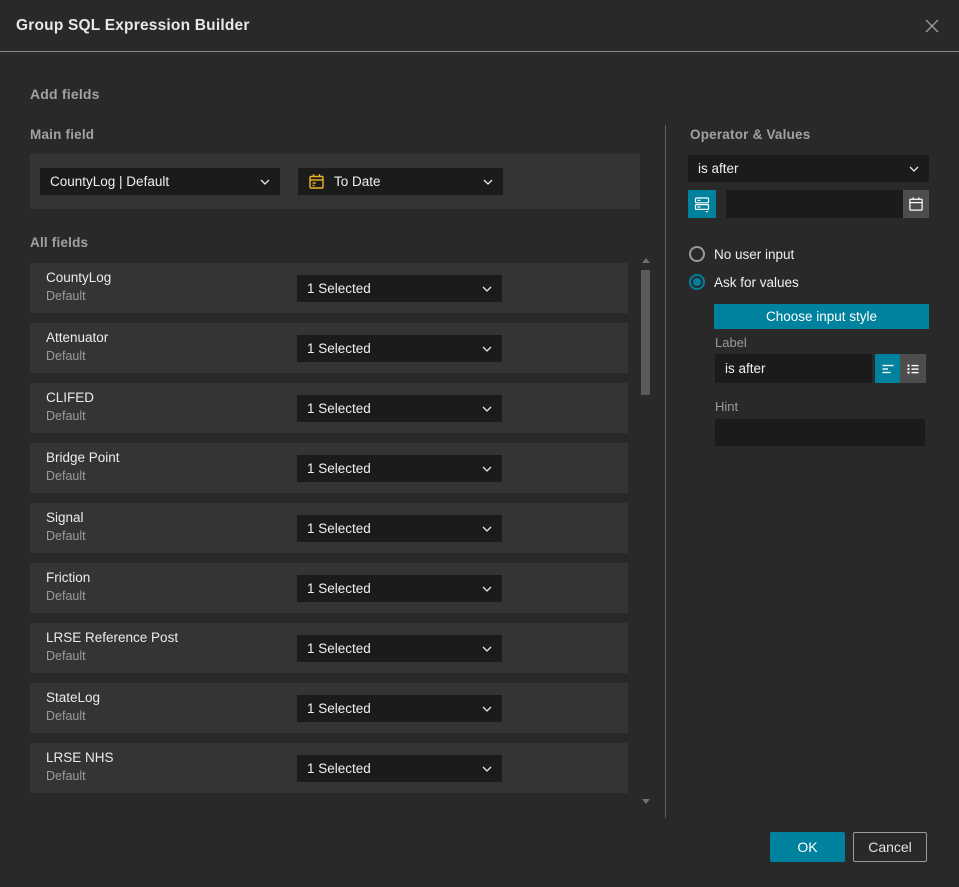 The height and width of the screenshot is (887, 959). I want to click on field-row: LRSE NHS Default 1 Selected, so click(329, 768).